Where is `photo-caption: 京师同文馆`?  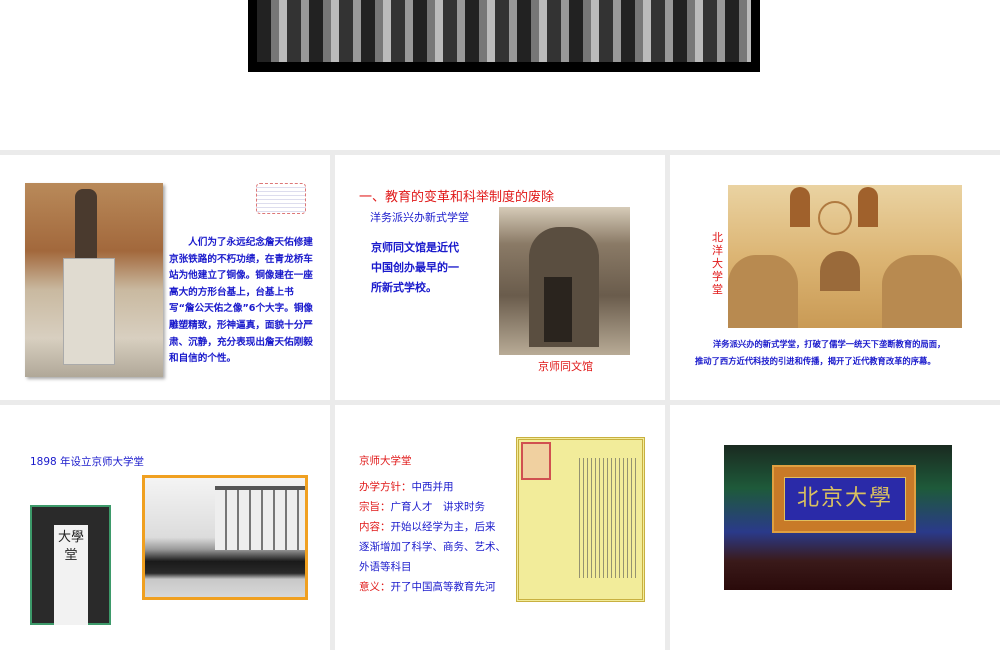
photo-caption: 京师同文馆 is located at coordinates (565, 366).